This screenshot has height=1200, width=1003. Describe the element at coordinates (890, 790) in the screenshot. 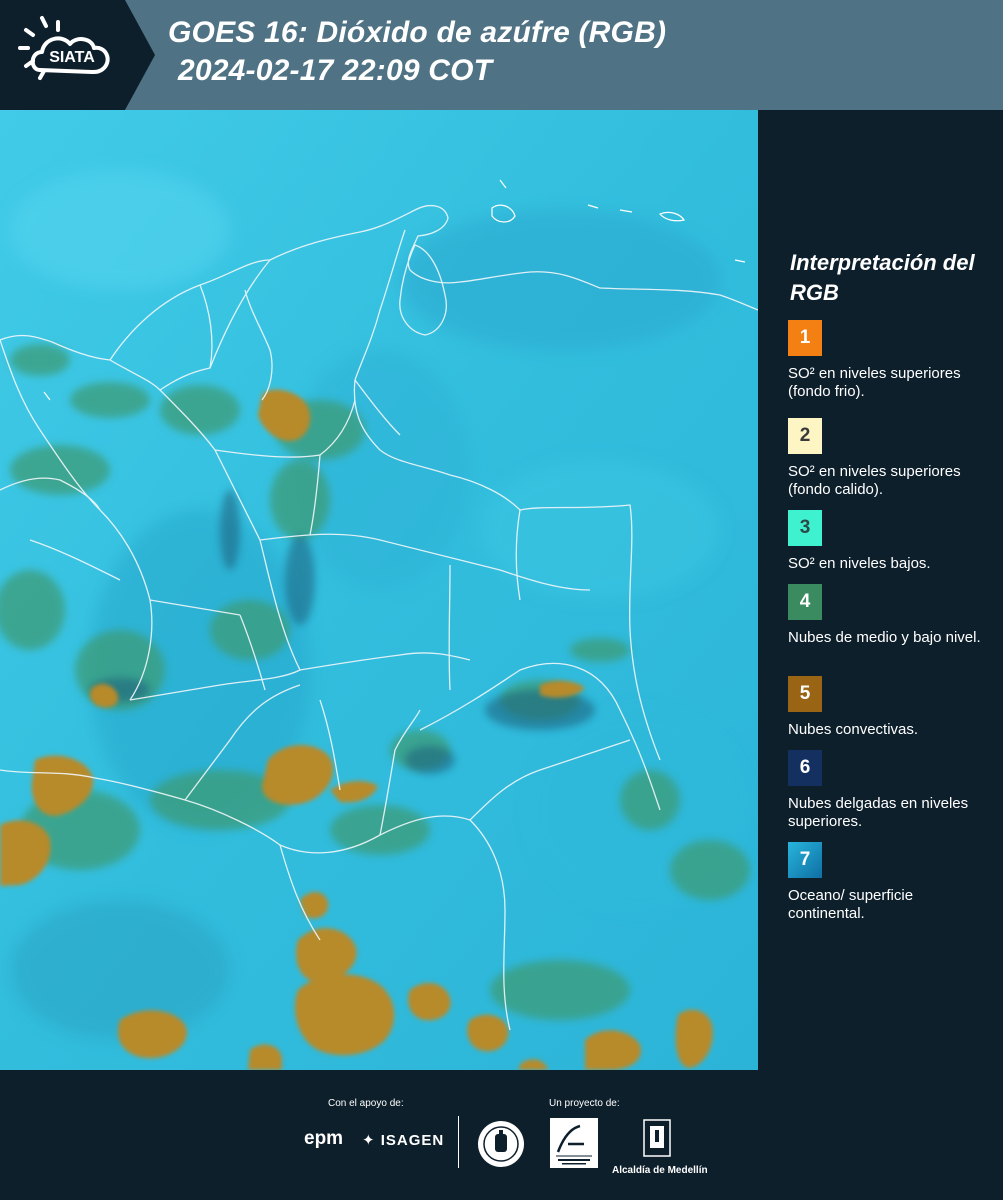

I see `legend-item-6: 6 Nubes delgadas en niveles superiores.` at that location.